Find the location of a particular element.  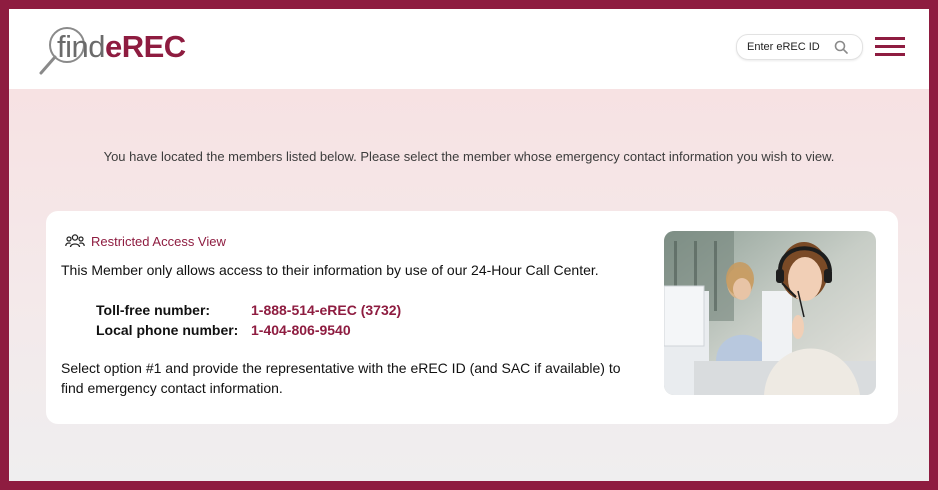

card-header: Restricted Access View is located at coordinates (145, 241).